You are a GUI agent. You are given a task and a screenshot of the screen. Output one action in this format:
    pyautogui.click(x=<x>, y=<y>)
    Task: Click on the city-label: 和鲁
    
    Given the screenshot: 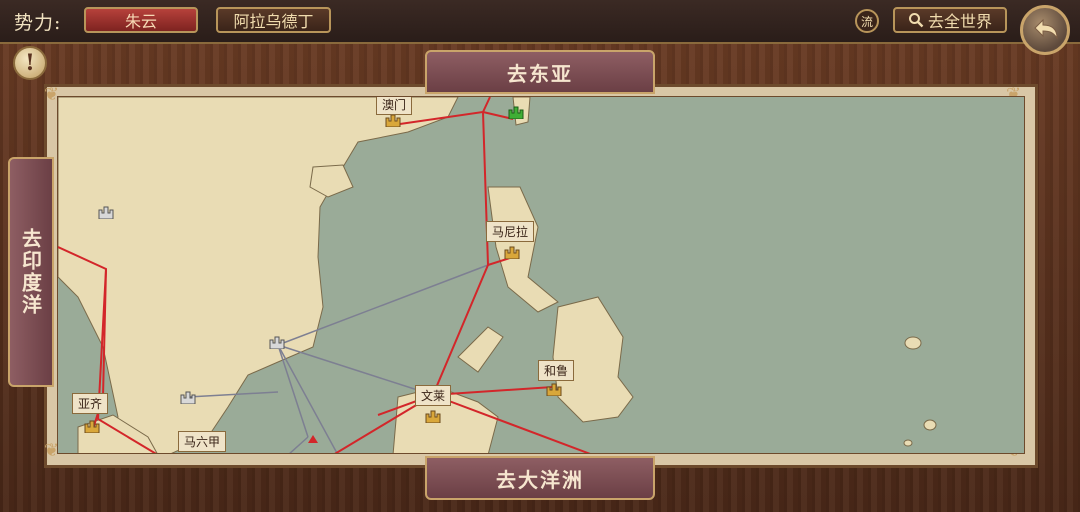 What is the action you would take?
    pyautogui.click(x=556, y=370)
    